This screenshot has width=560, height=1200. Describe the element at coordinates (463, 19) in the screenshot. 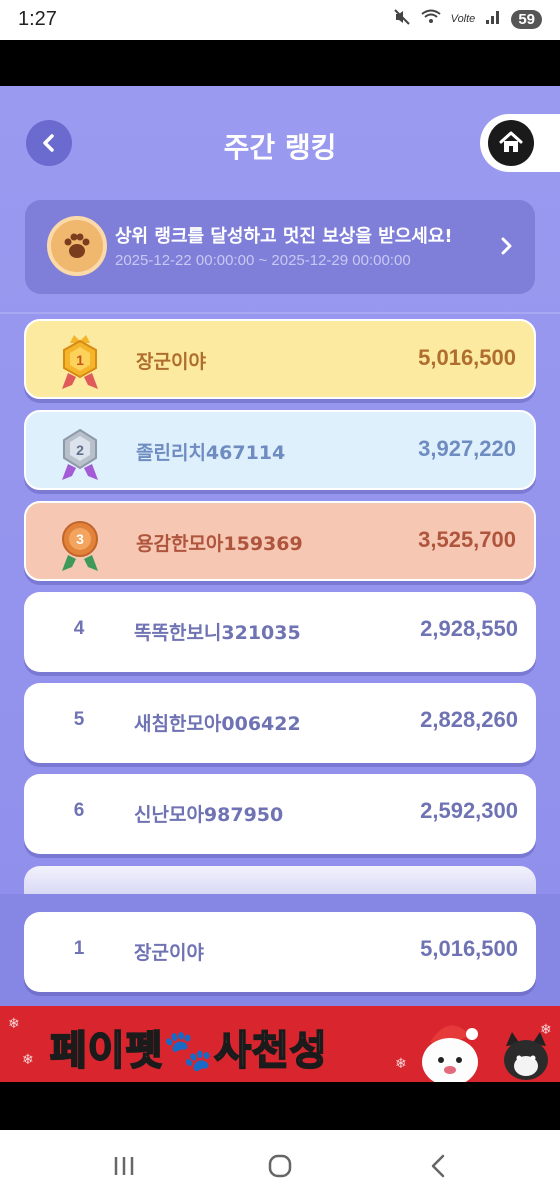

I see `network-label: Volte` at that location.